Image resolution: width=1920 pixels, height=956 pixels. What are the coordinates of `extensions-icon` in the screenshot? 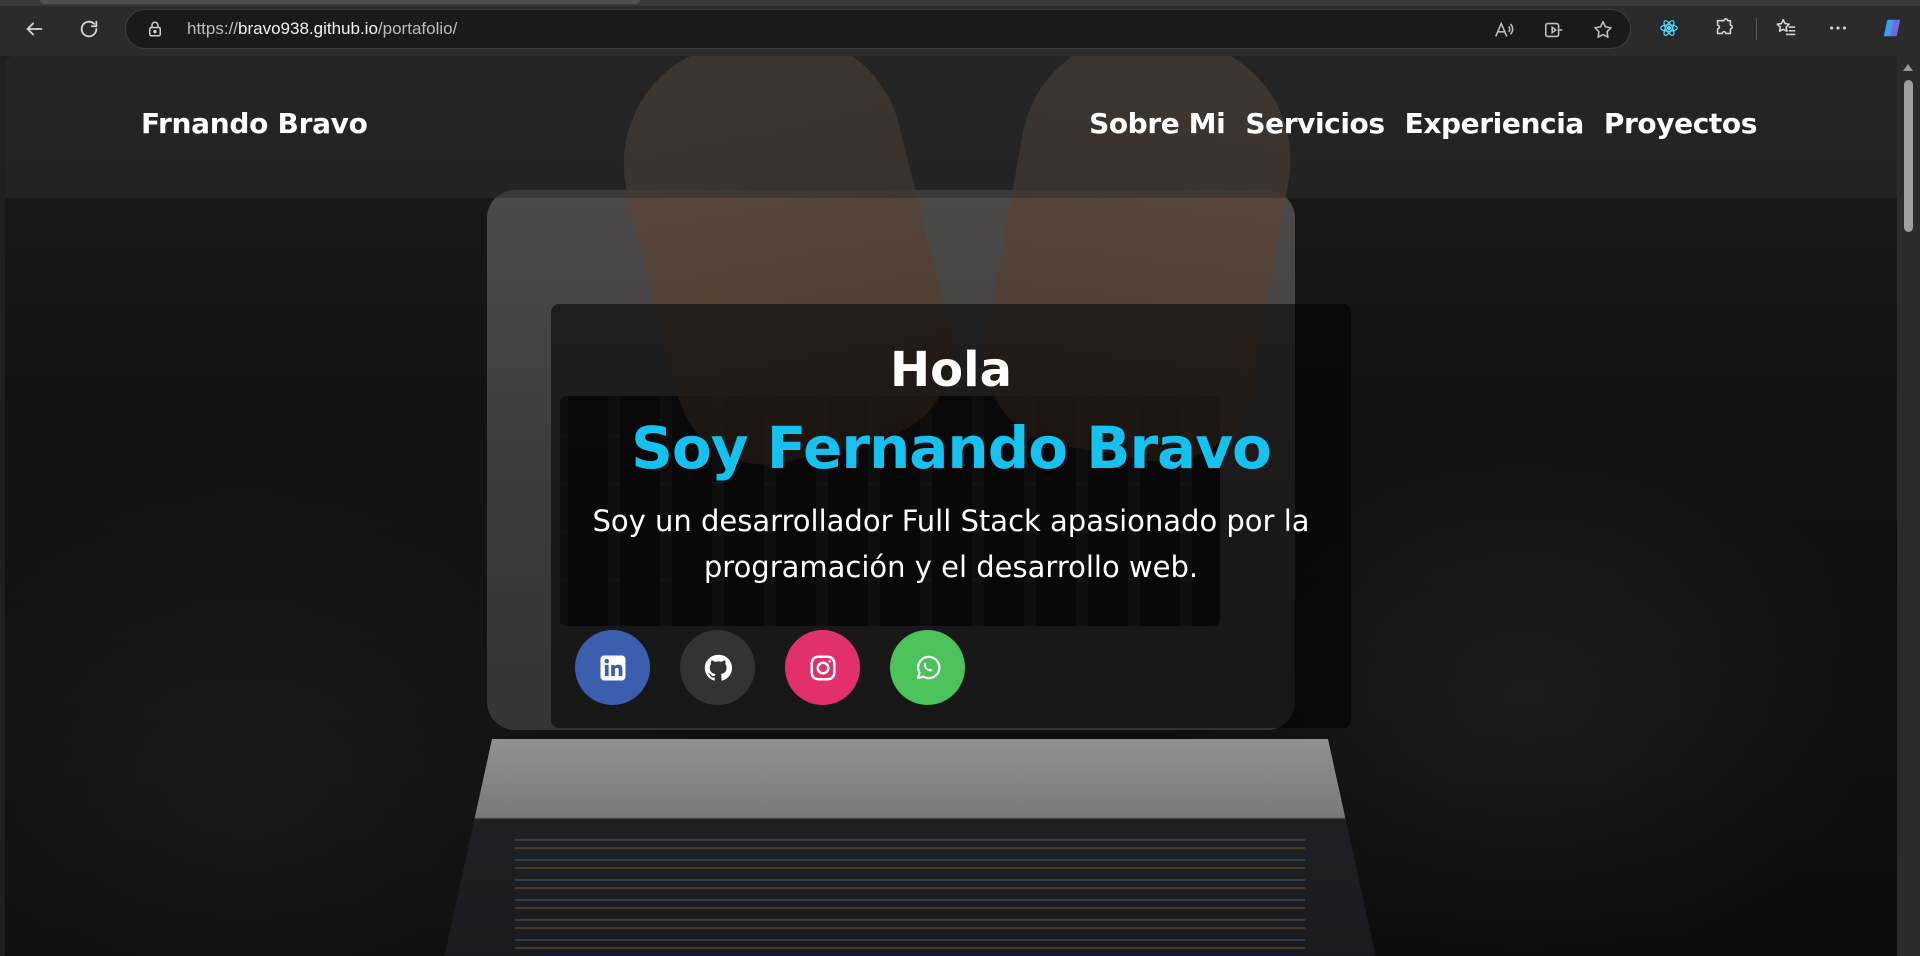 It's located at (1724, 28).